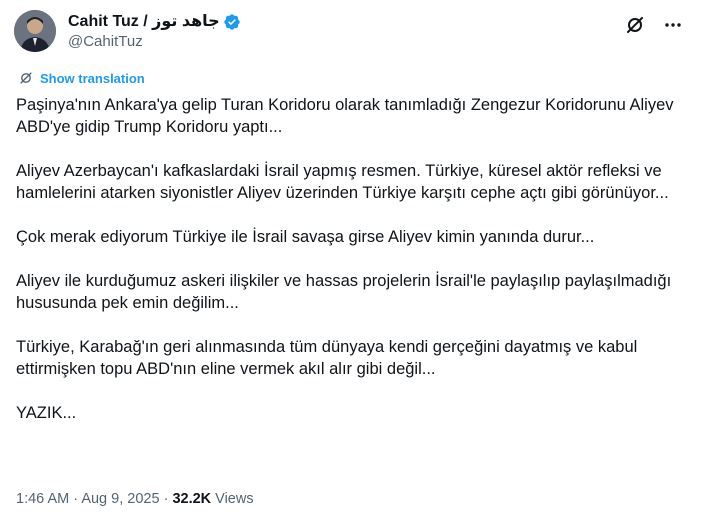 The width and height of the screenshot is (706, 521). What do you see at coordinates (26, 78) in the screenshot?
I see `translate-slash-icon` at bounding box center [26, 78].